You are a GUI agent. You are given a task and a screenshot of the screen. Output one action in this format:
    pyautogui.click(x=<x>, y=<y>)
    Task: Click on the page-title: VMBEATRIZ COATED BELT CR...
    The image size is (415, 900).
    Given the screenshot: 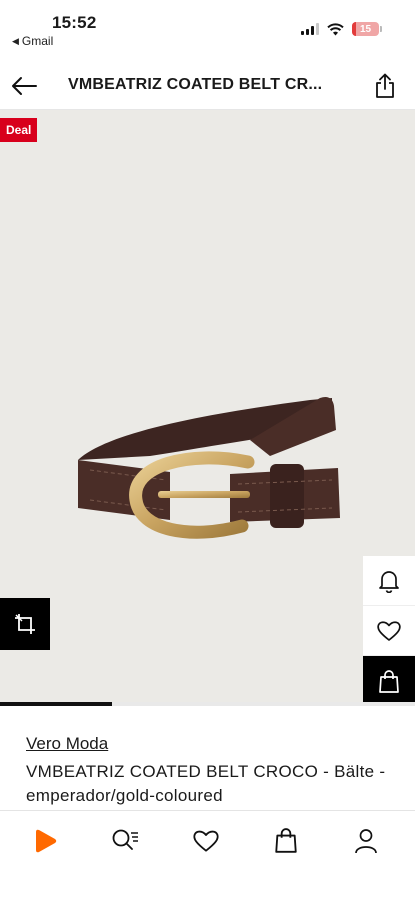 What is the action you would take?
    pyautogui.click(x=195, y=84)
    